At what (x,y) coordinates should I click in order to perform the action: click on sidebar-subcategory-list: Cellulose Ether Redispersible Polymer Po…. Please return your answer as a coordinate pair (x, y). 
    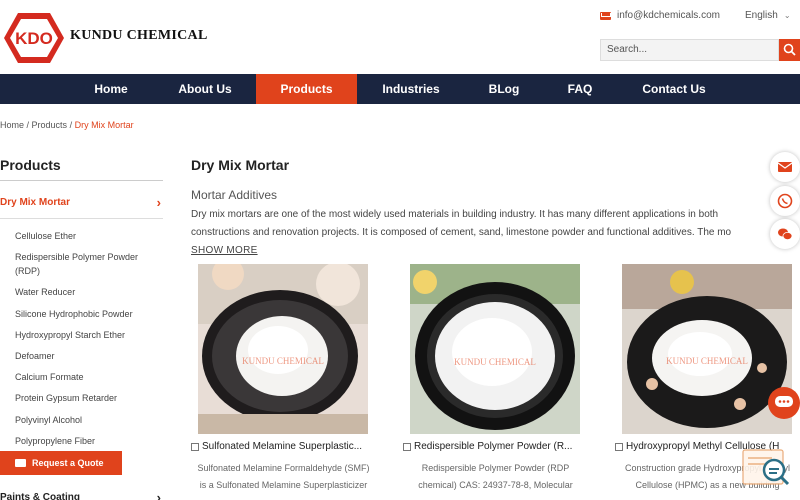
    Looking at the image, I should click on (90, 342).